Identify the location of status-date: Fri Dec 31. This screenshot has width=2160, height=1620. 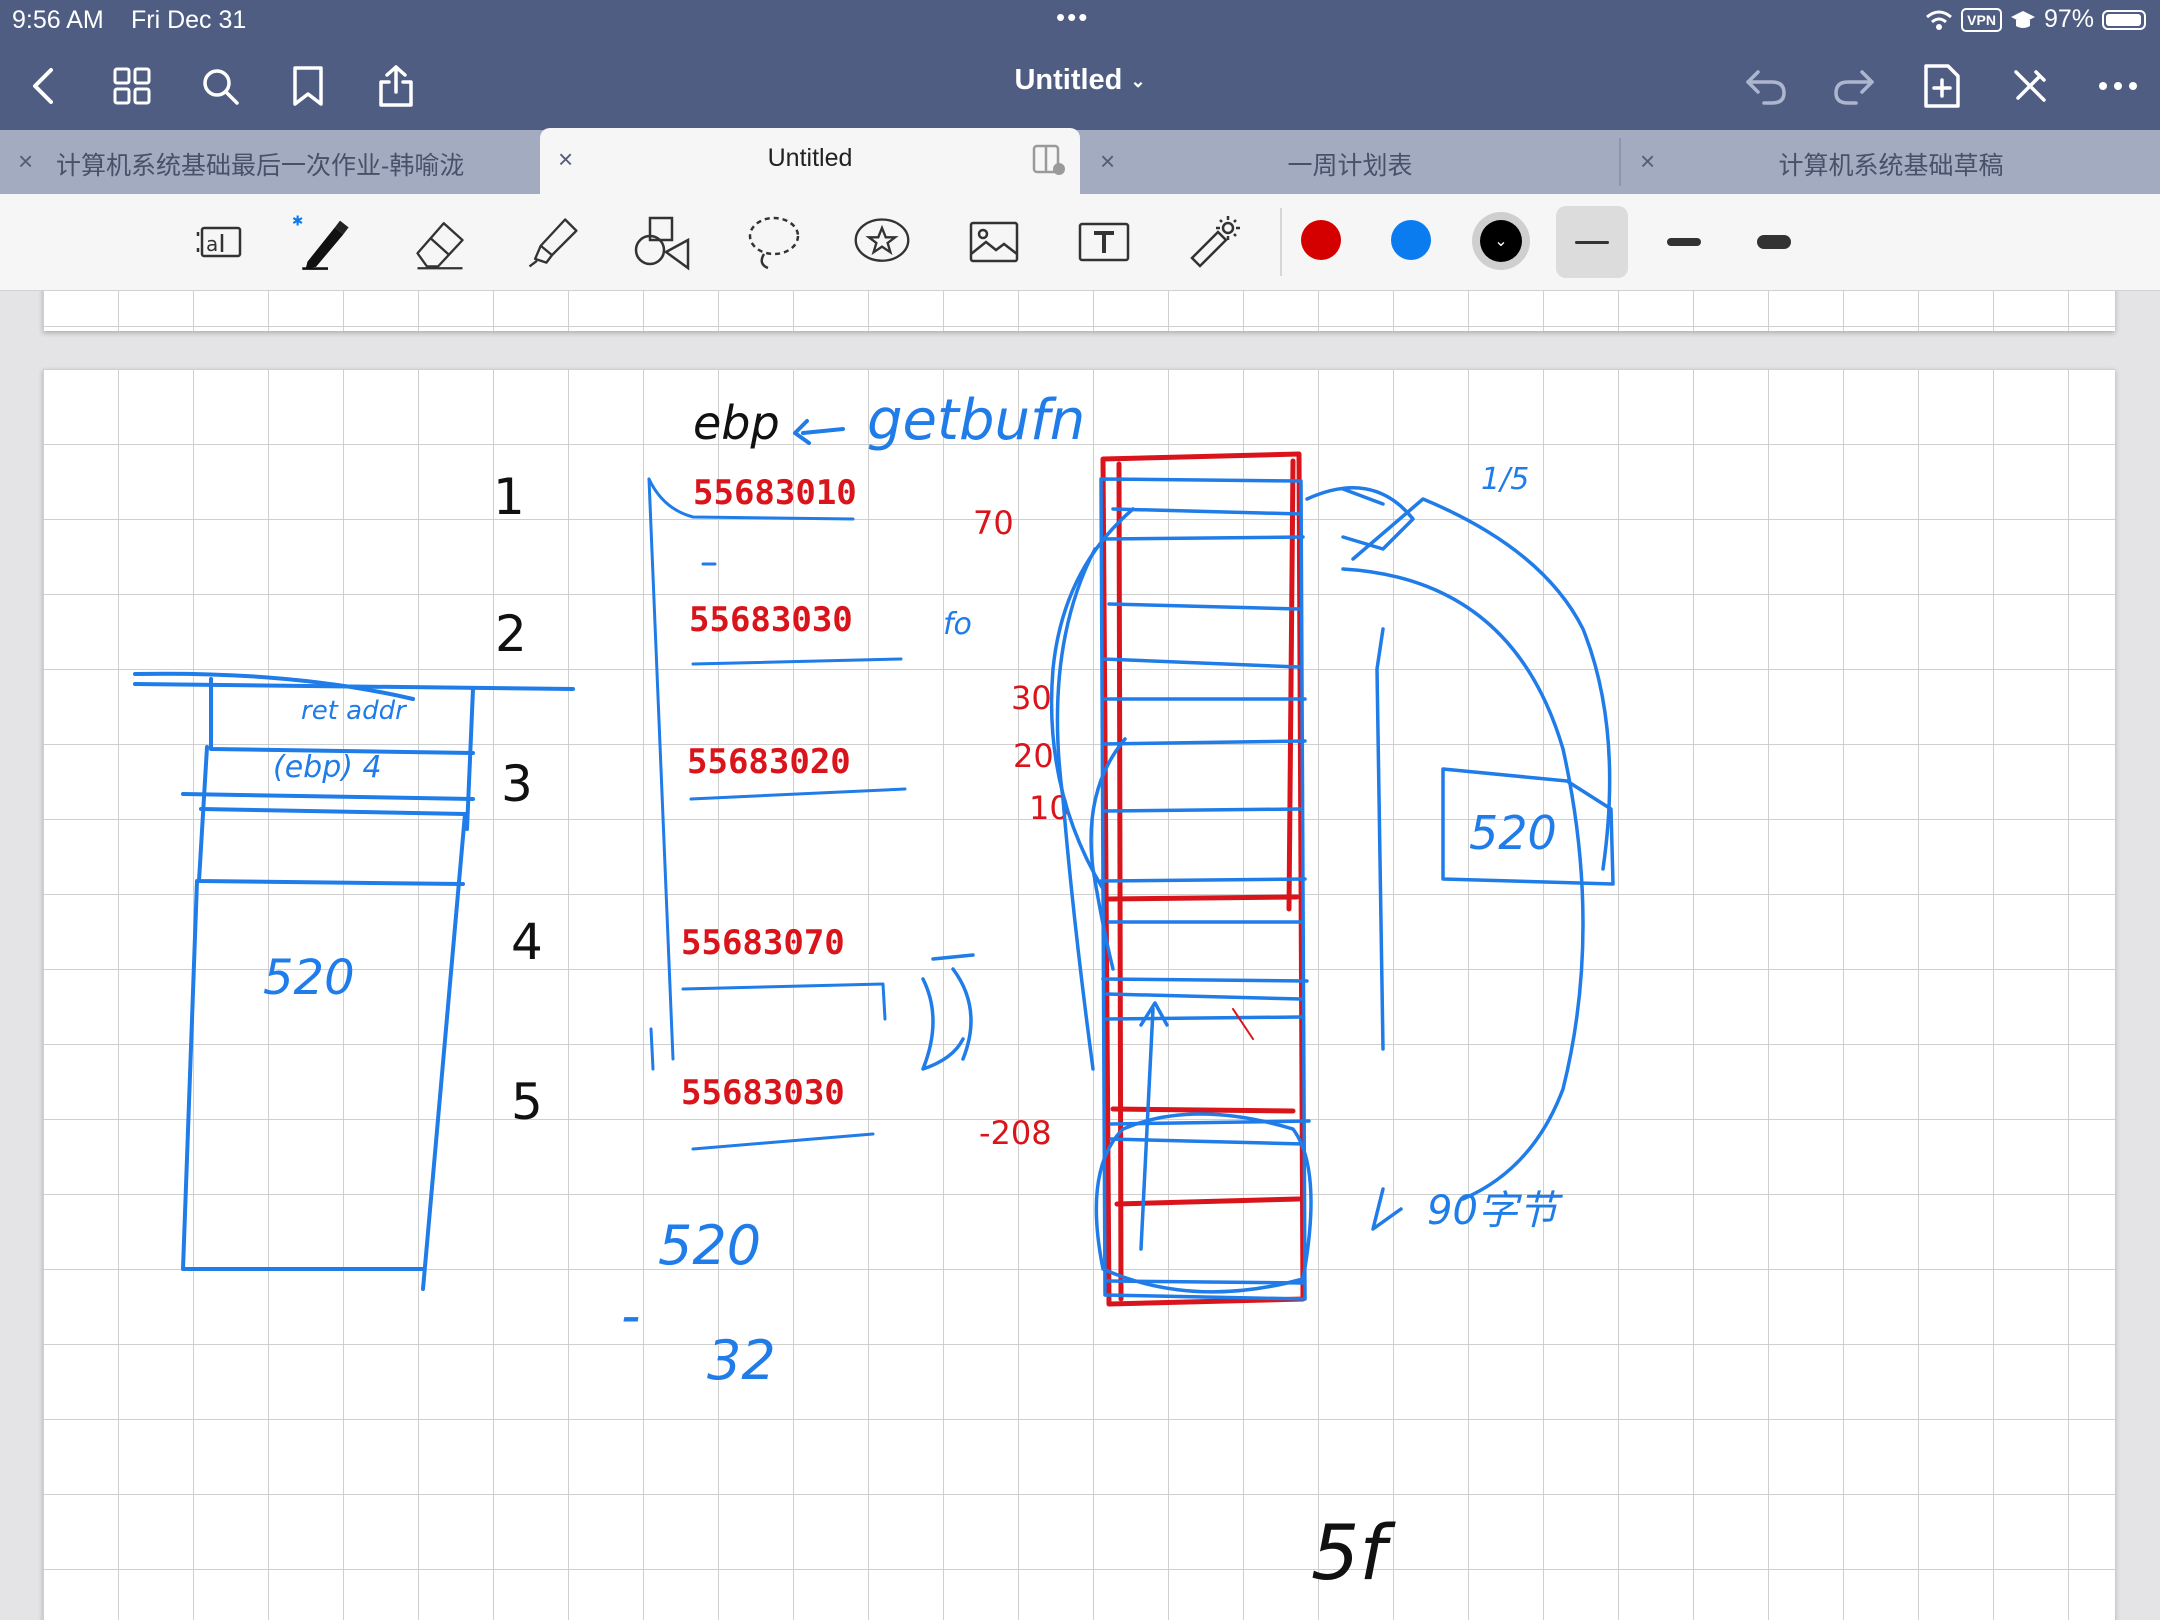
(189, 20).